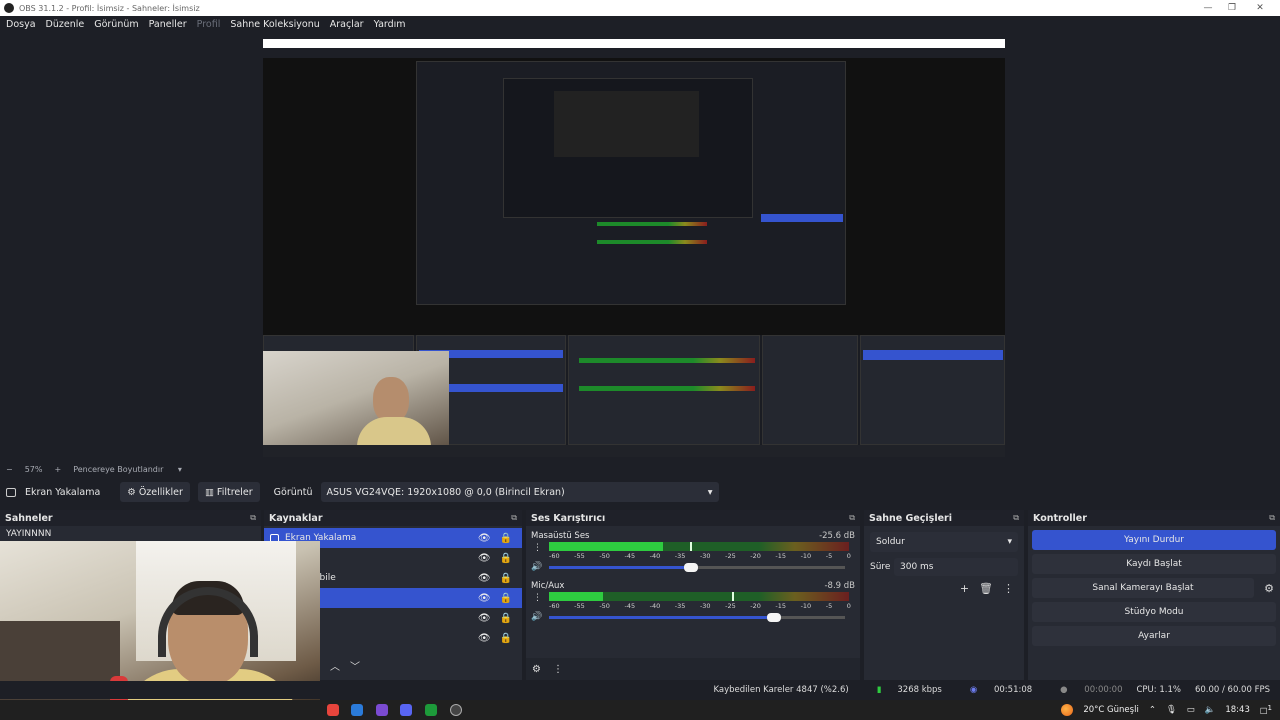 Image resolution: width=1280 pixels, height=720 pixels. I want to click on tick-label: -15, so click(781, 606).